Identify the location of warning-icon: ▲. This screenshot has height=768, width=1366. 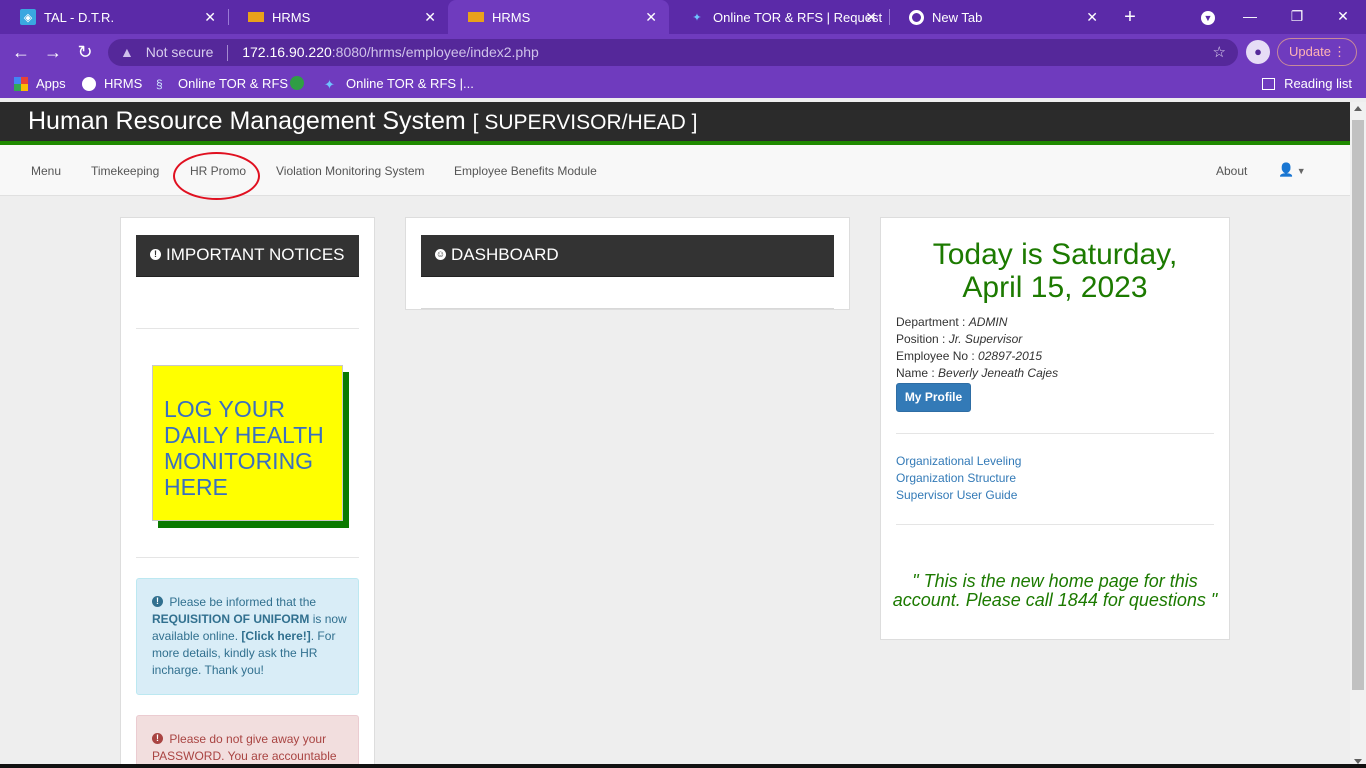
(127, 52).